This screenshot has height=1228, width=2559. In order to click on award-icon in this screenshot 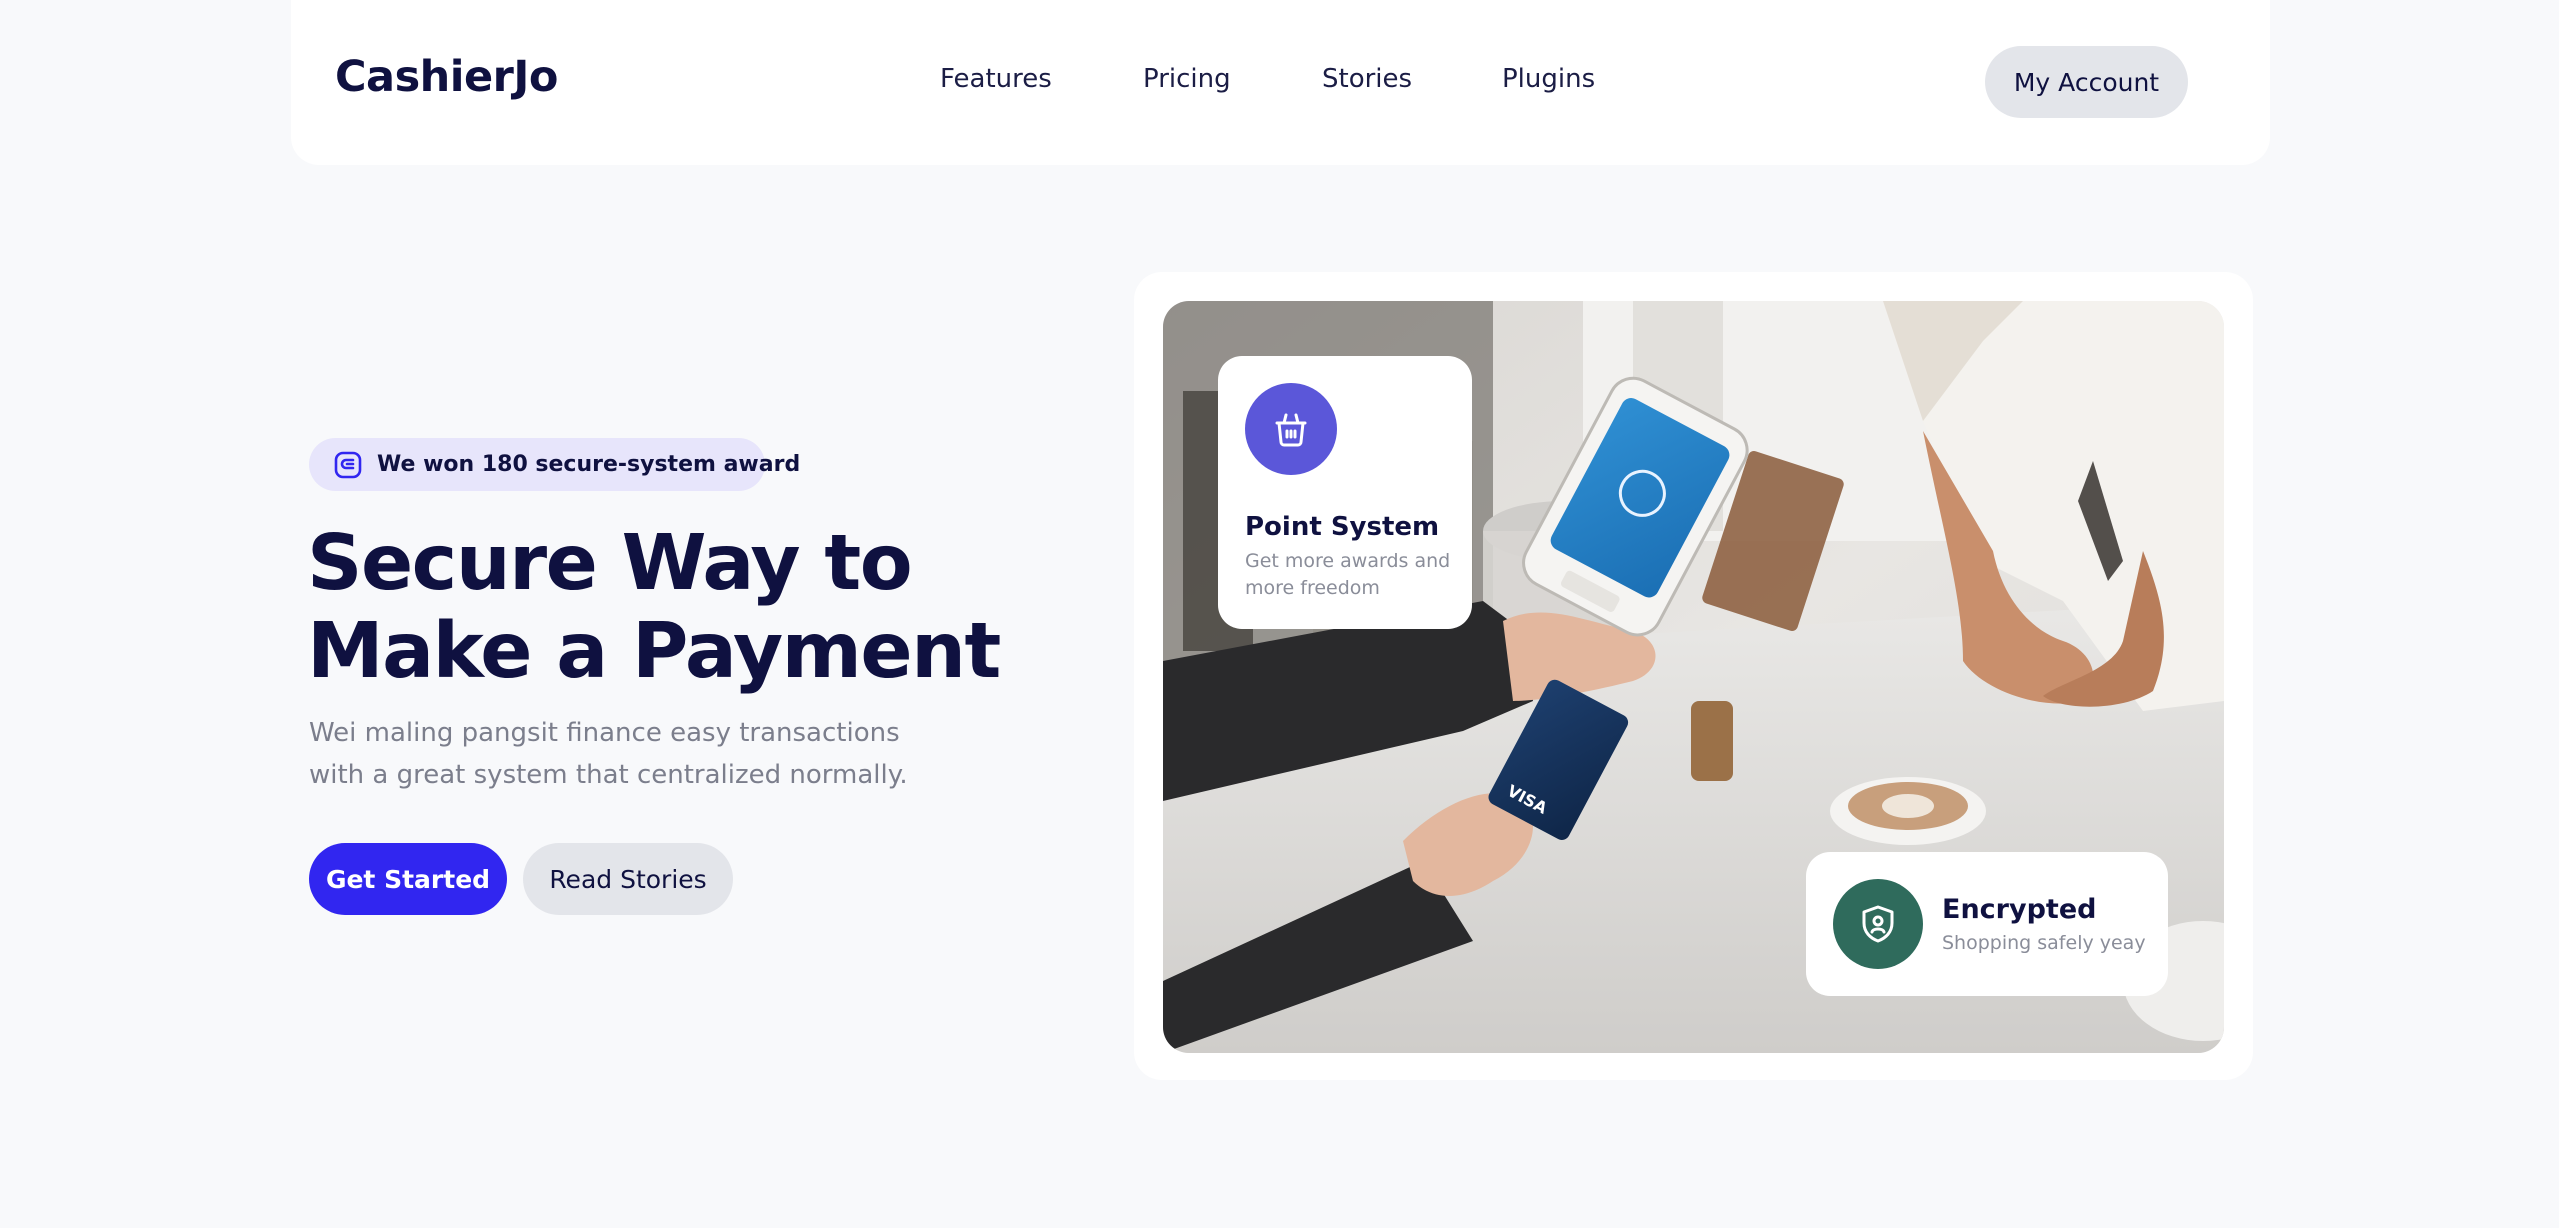, I will do `click(348, 465)`.